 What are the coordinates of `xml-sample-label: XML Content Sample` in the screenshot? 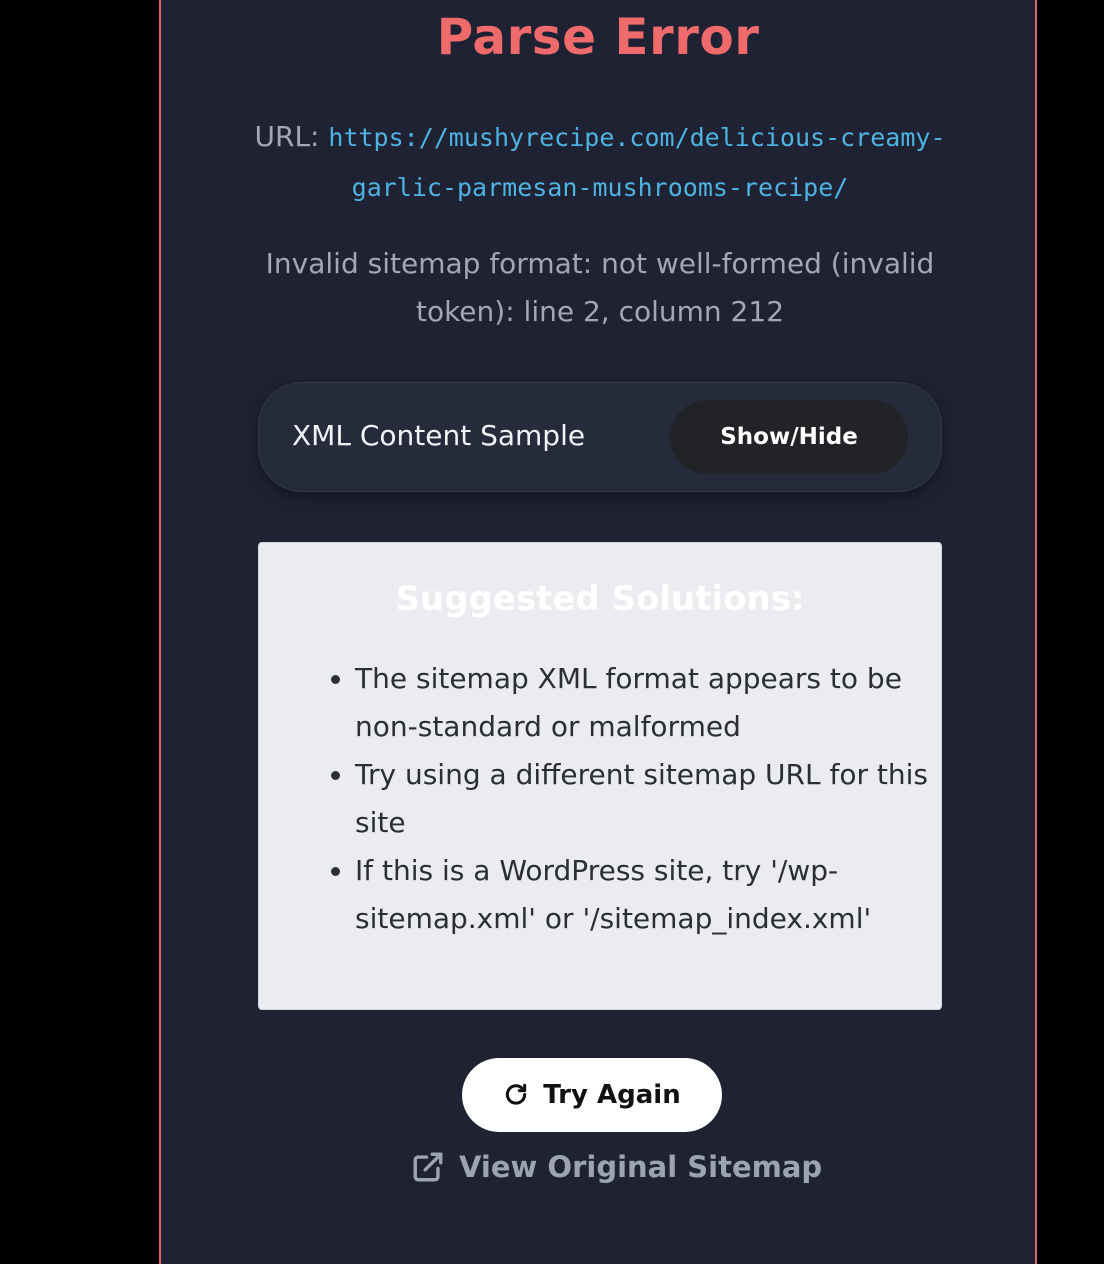 It's located at (439, 435).